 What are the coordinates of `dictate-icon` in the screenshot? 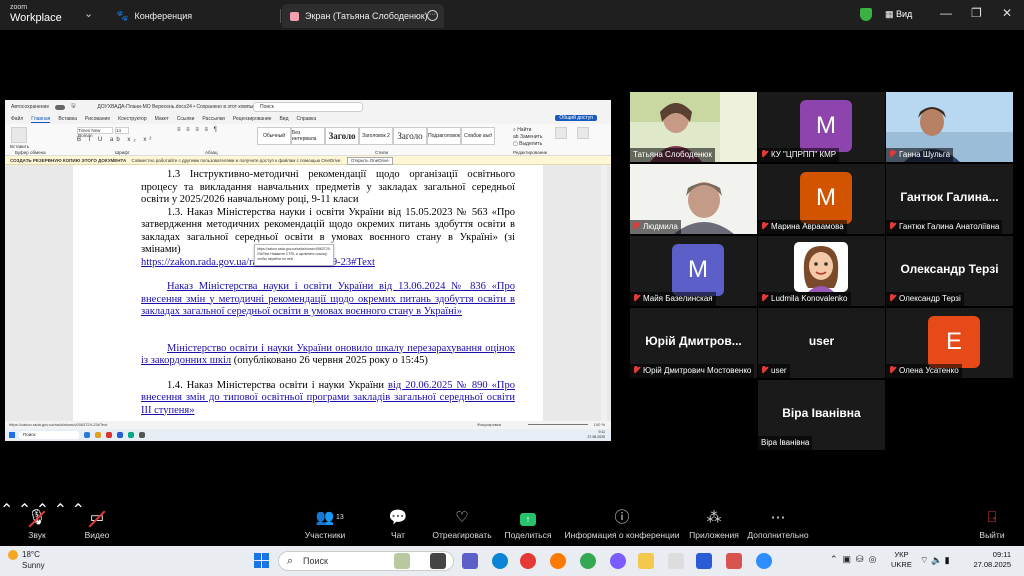 It's located at (561, 133).